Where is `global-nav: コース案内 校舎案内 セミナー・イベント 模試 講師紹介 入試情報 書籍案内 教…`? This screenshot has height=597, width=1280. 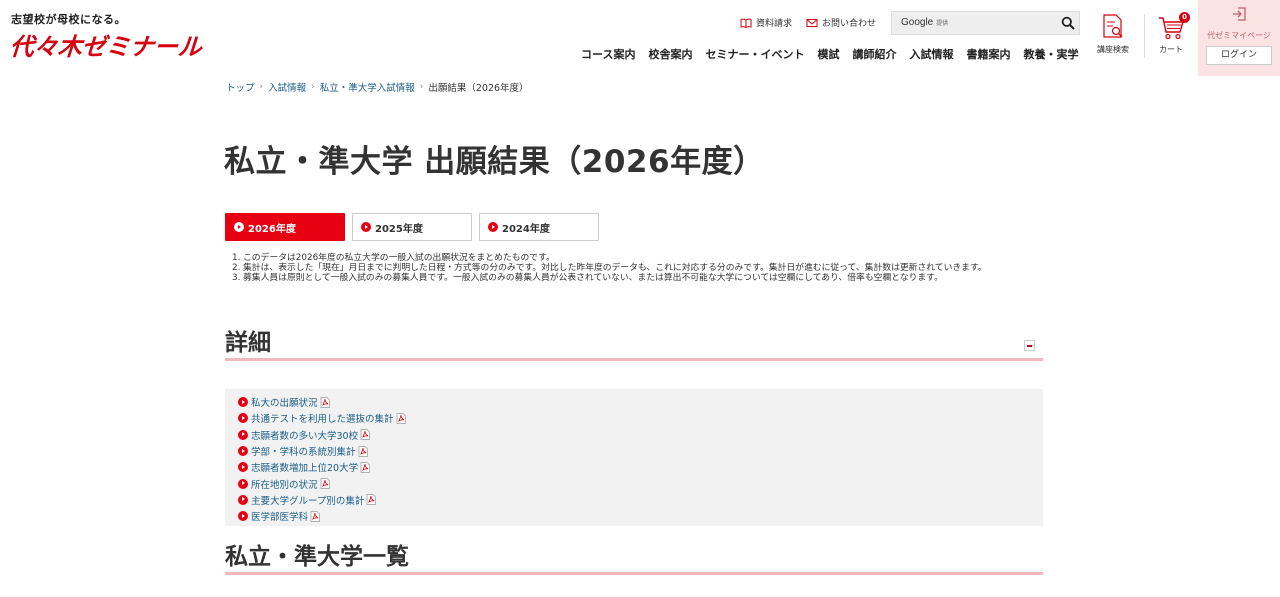
global-nav: コース案内 校舎案内 セミナー・イベント 模試 講師紹介 入試情報 書籍案内 教… is located at coordinates (829, 54).